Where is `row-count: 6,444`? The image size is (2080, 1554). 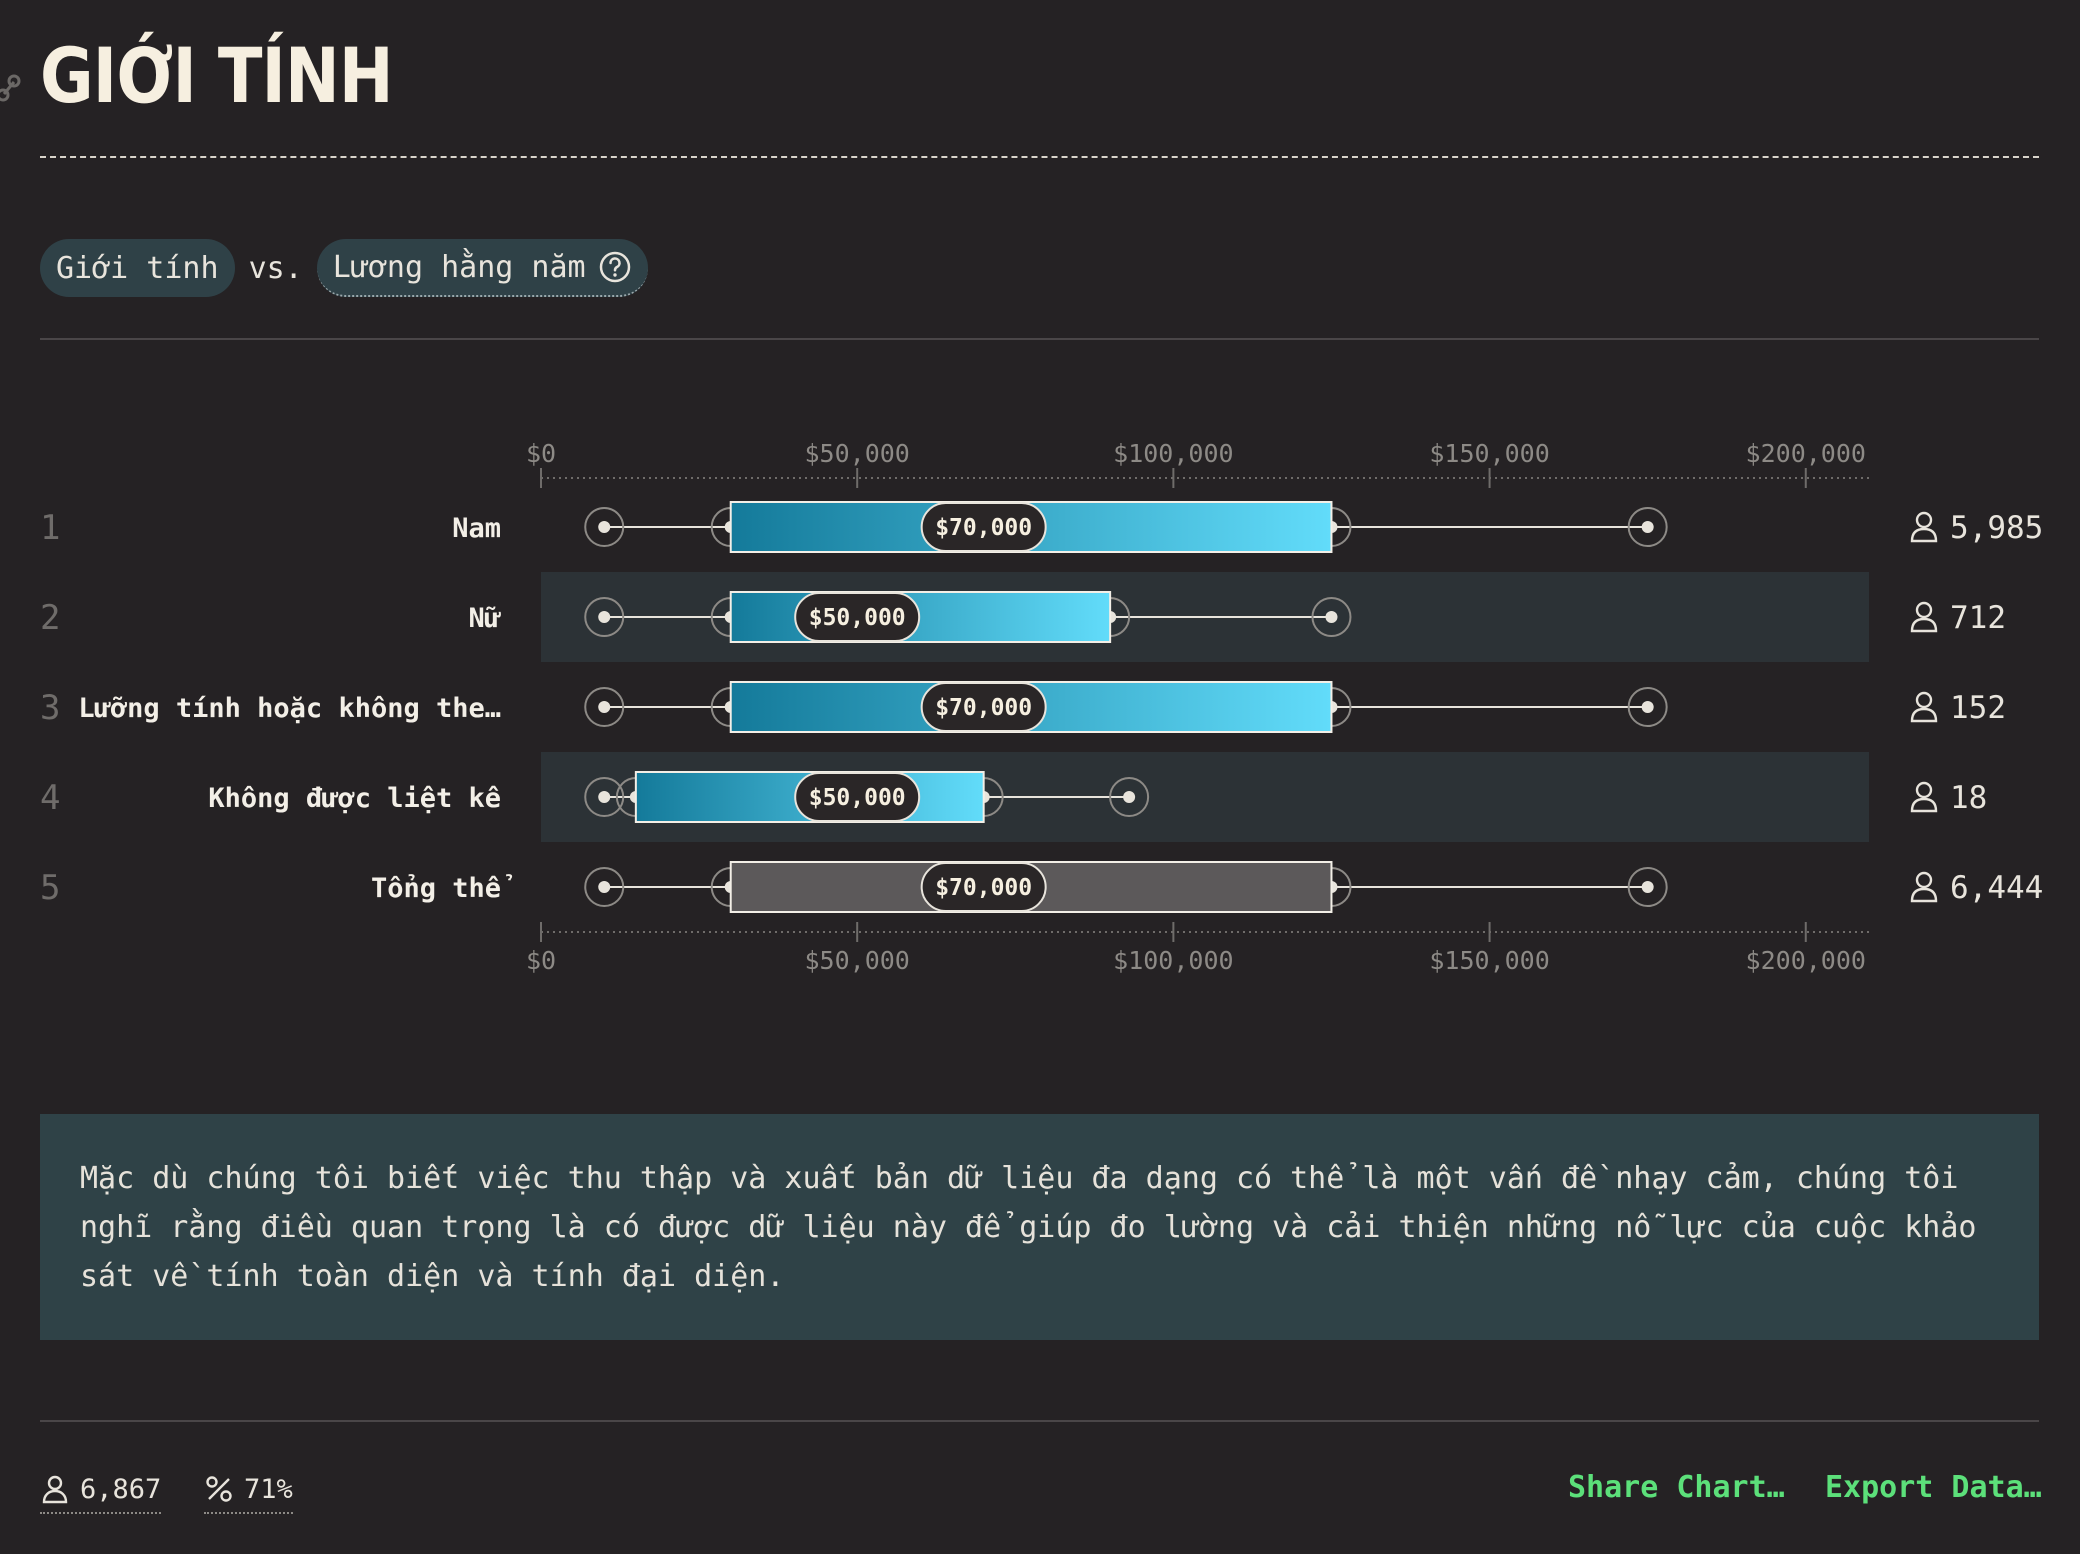 row-count: 6,444 is located at coordinates (1996, 888).